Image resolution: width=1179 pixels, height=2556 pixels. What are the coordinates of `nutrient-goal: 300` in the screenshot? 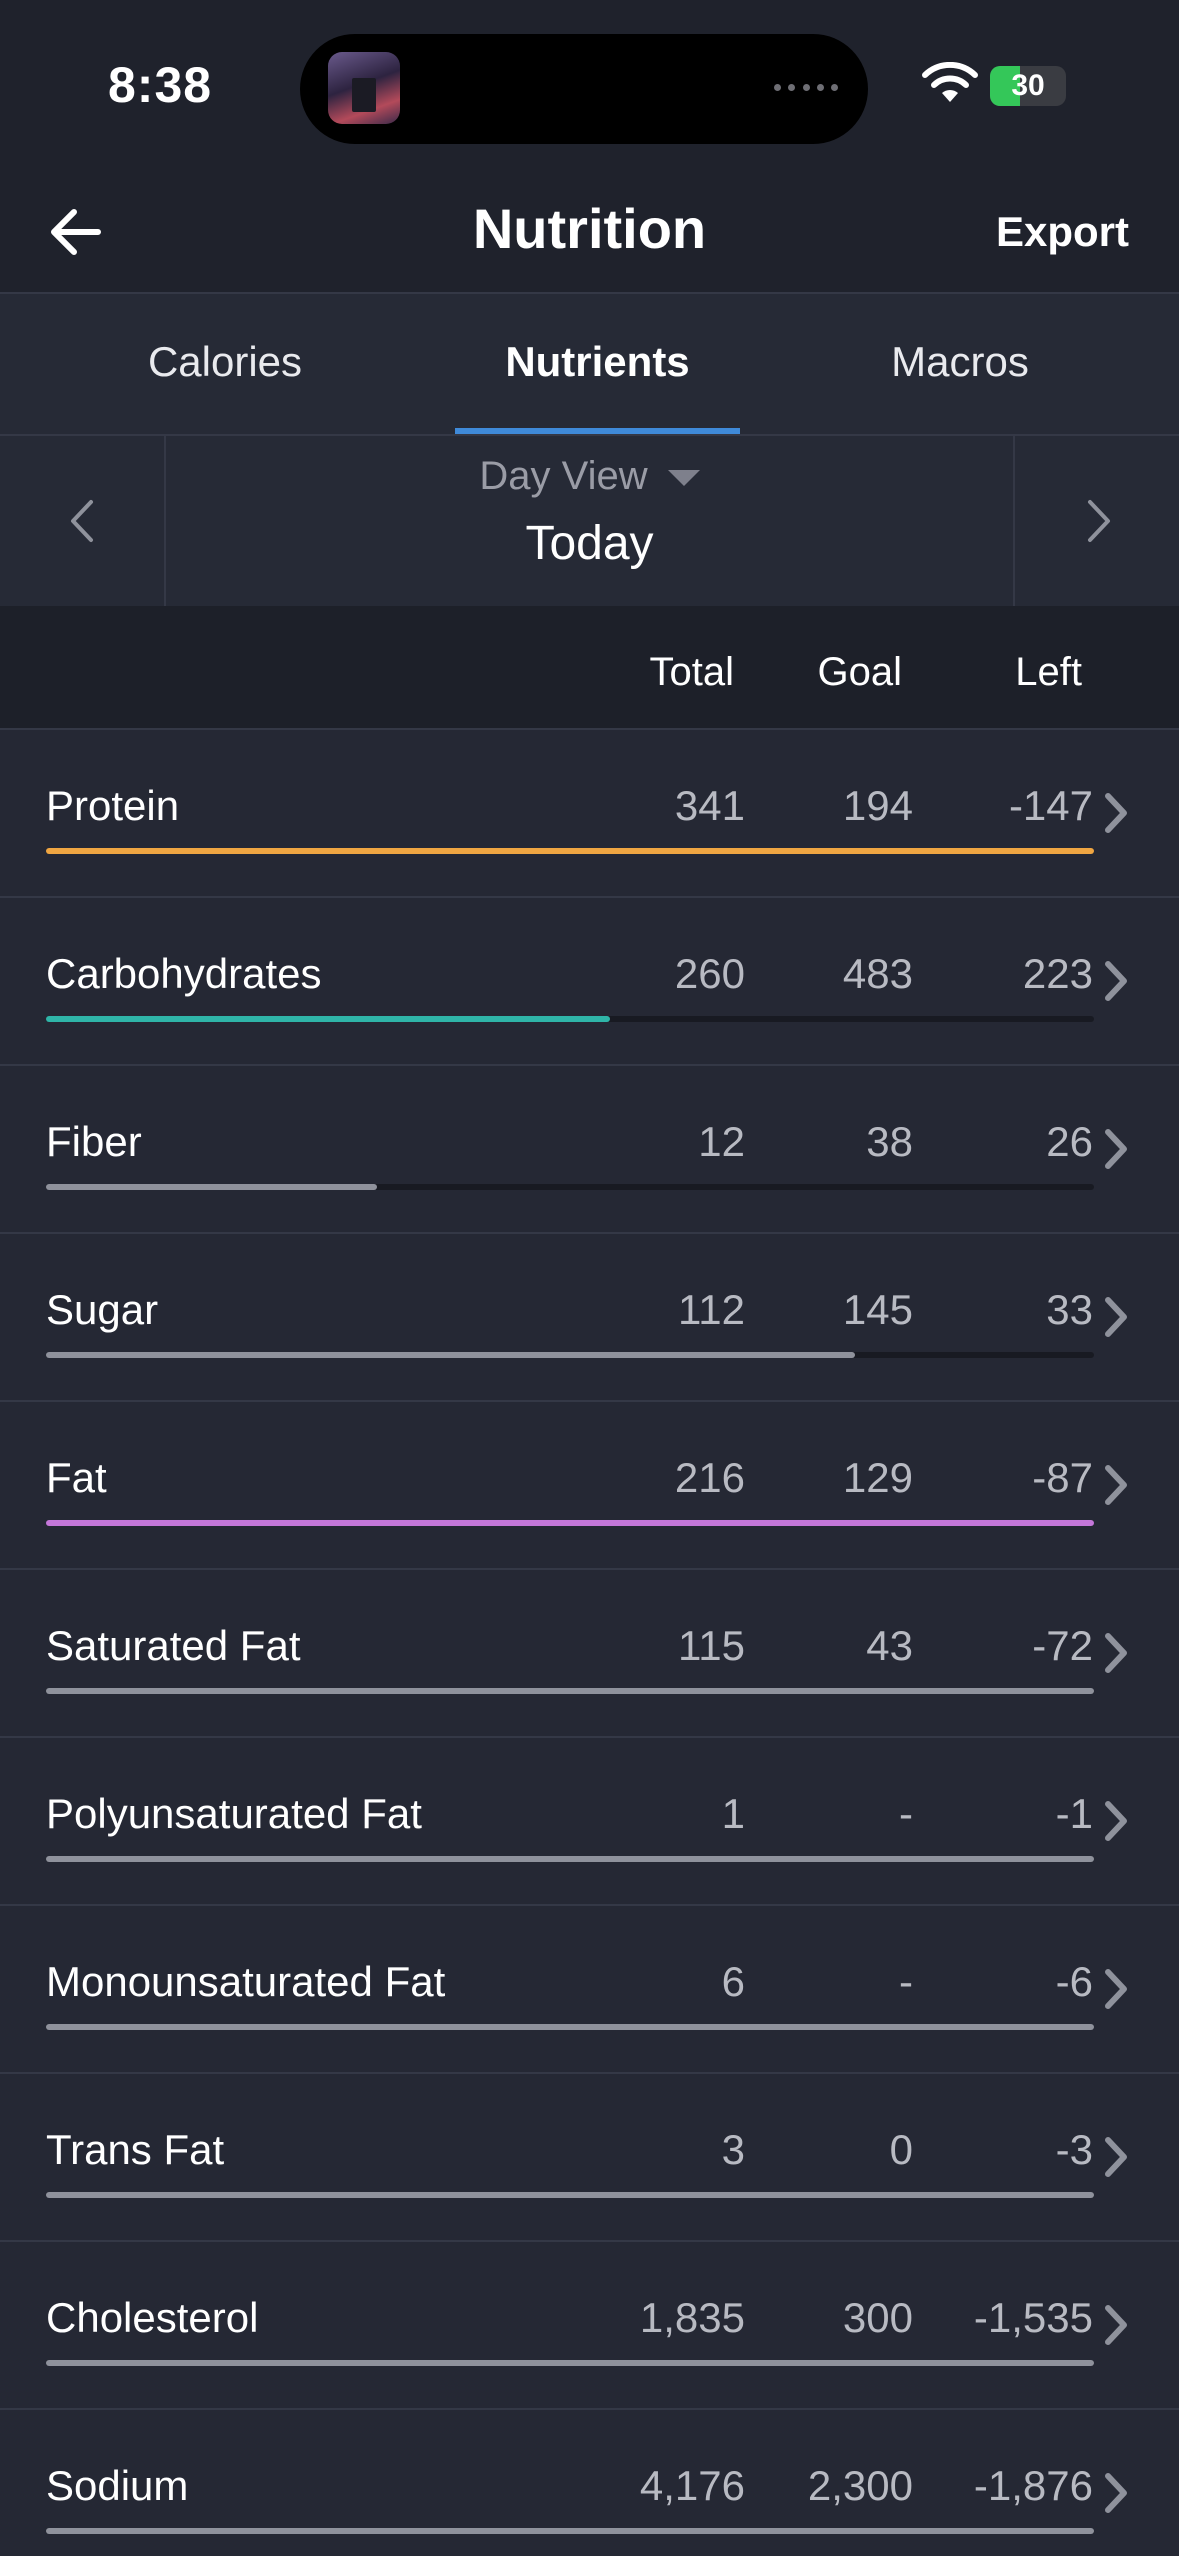 It's located at (877, 2317).